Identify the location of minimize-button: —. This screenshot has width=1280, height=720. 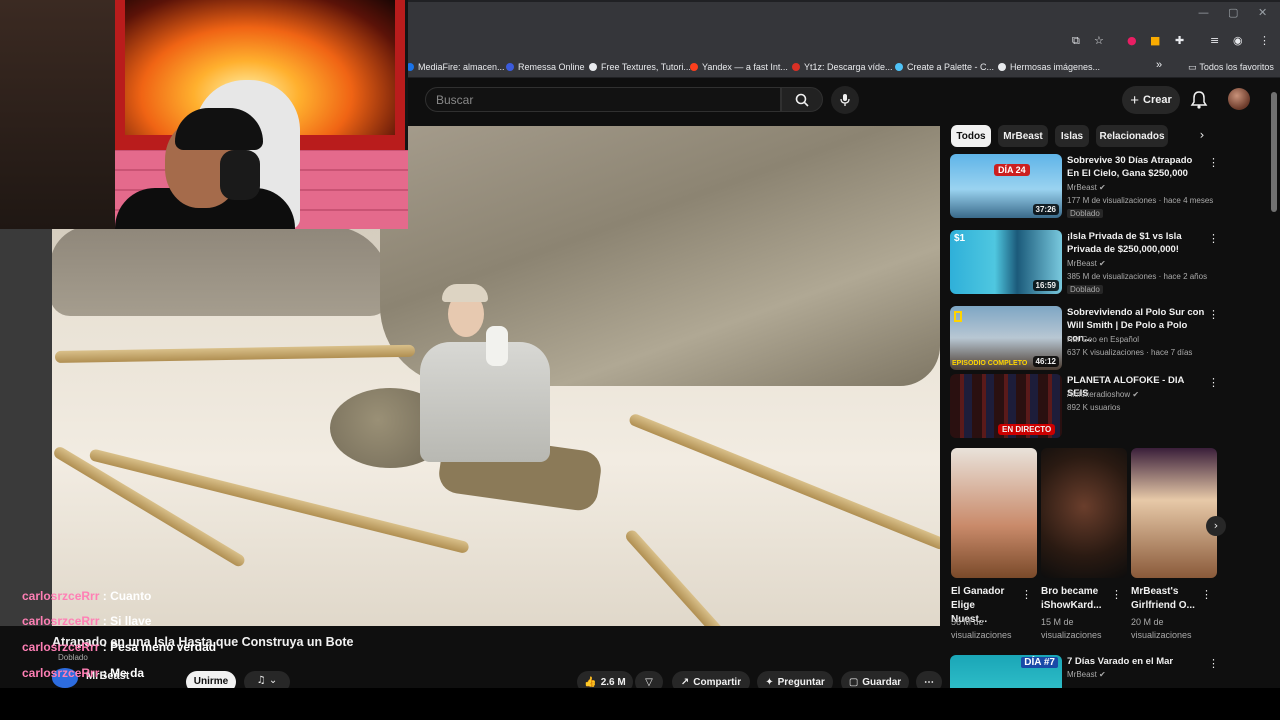
(1203, 12).